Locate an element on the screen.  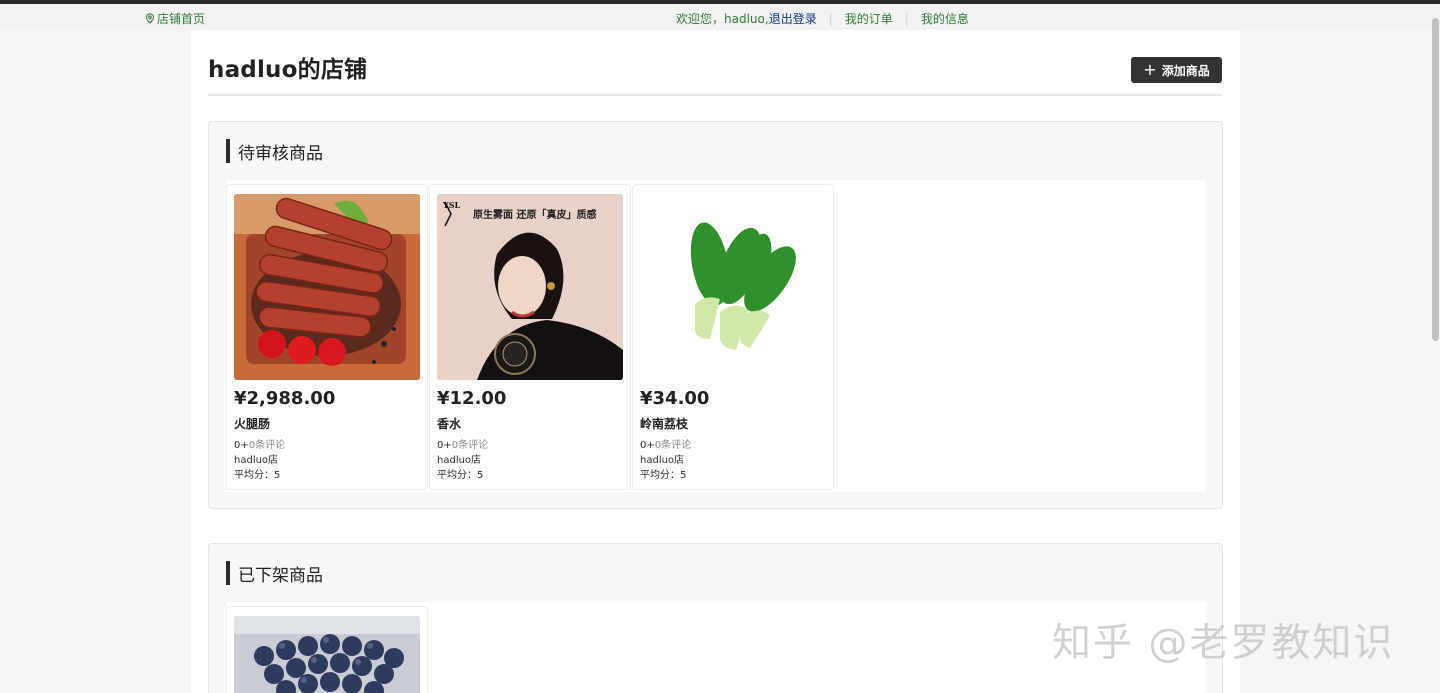
top-nav-bar: 店铺首页 欢迎您，hadluo, 退出登录 | 我的订单 | 我的信息 is located at coordinates (720, 17).